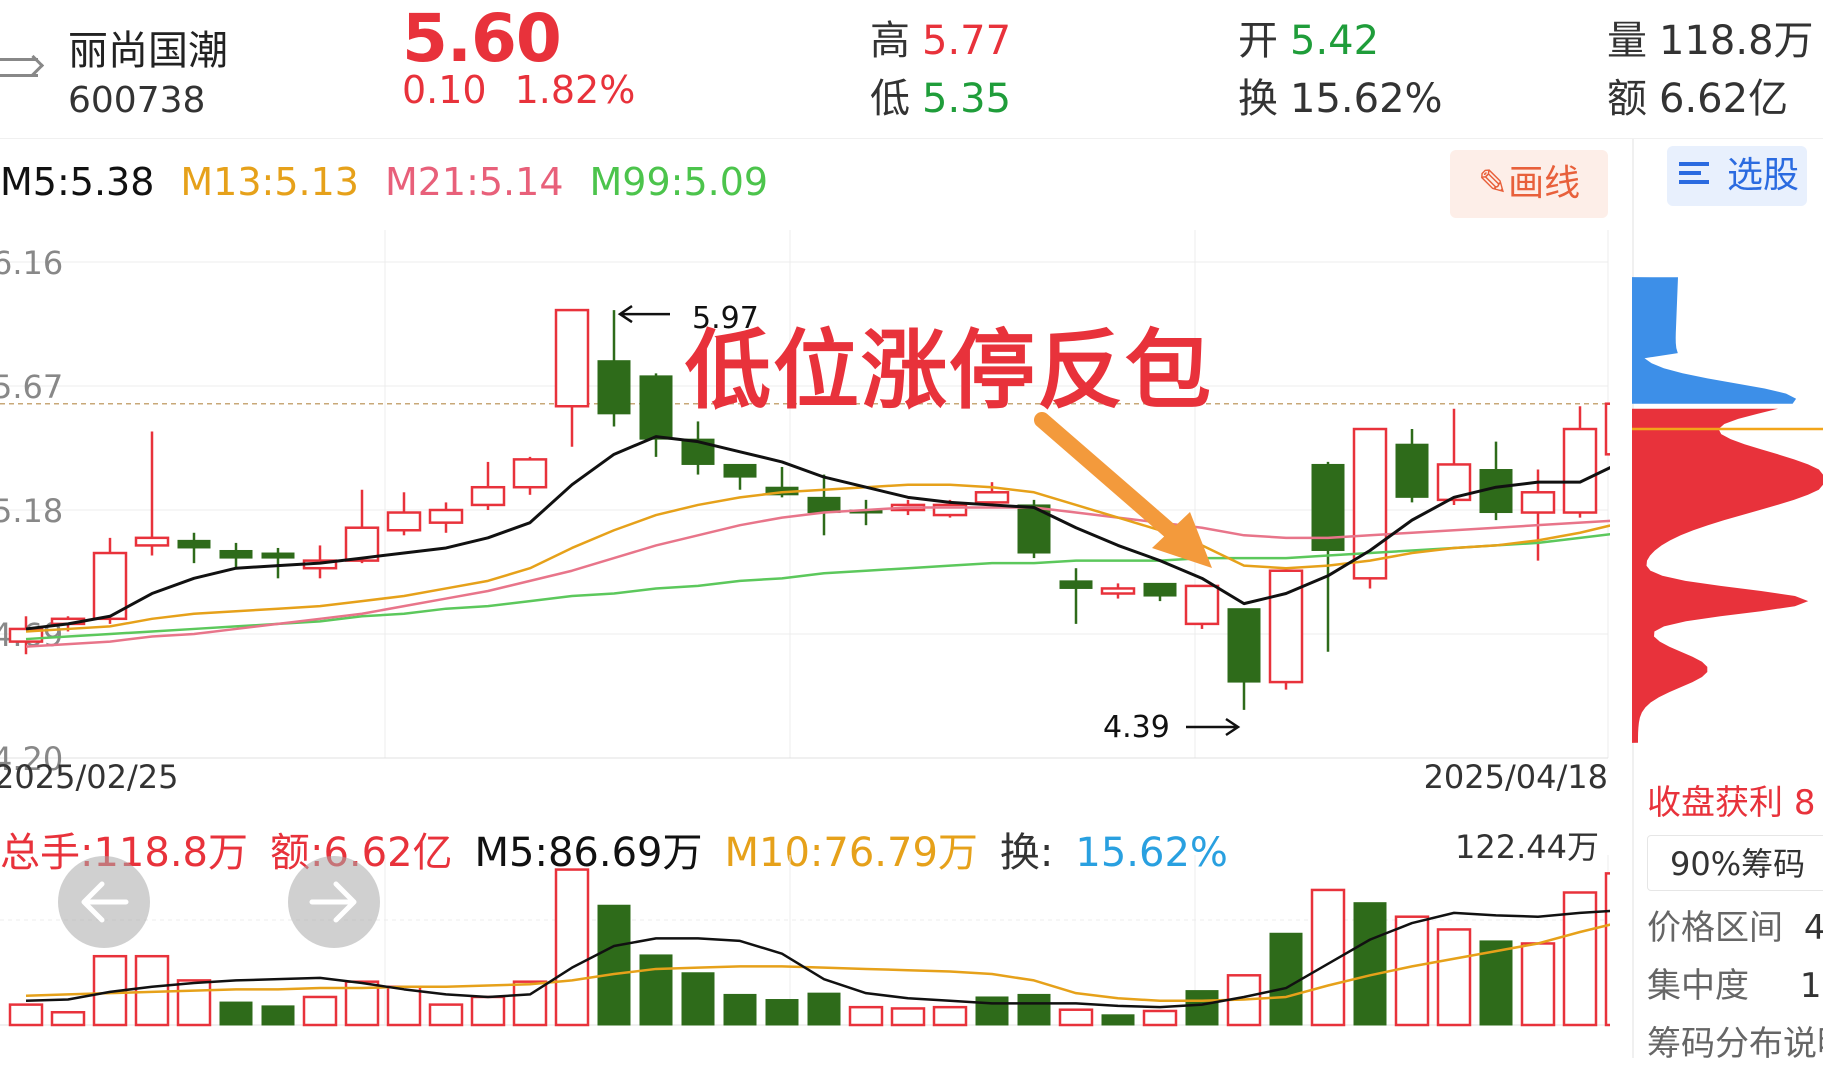 The image size is (1823, 1080). I want to click on chip-percent-selector: 90%筹码, so click(1735, 863).